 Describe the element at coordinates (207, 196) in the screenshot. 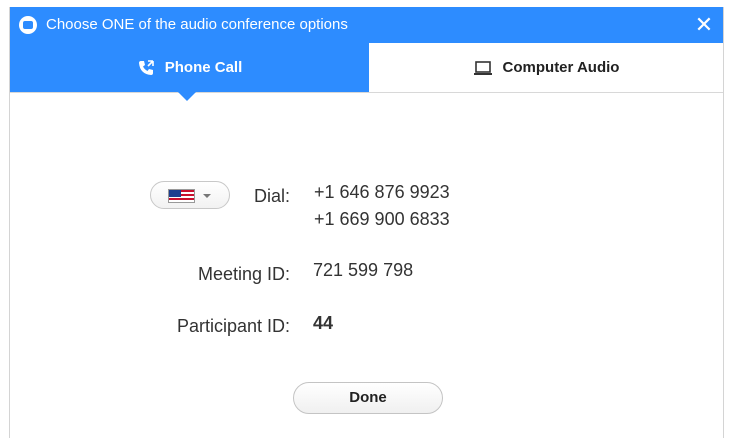

I see `chevron-down-icon` at that location.